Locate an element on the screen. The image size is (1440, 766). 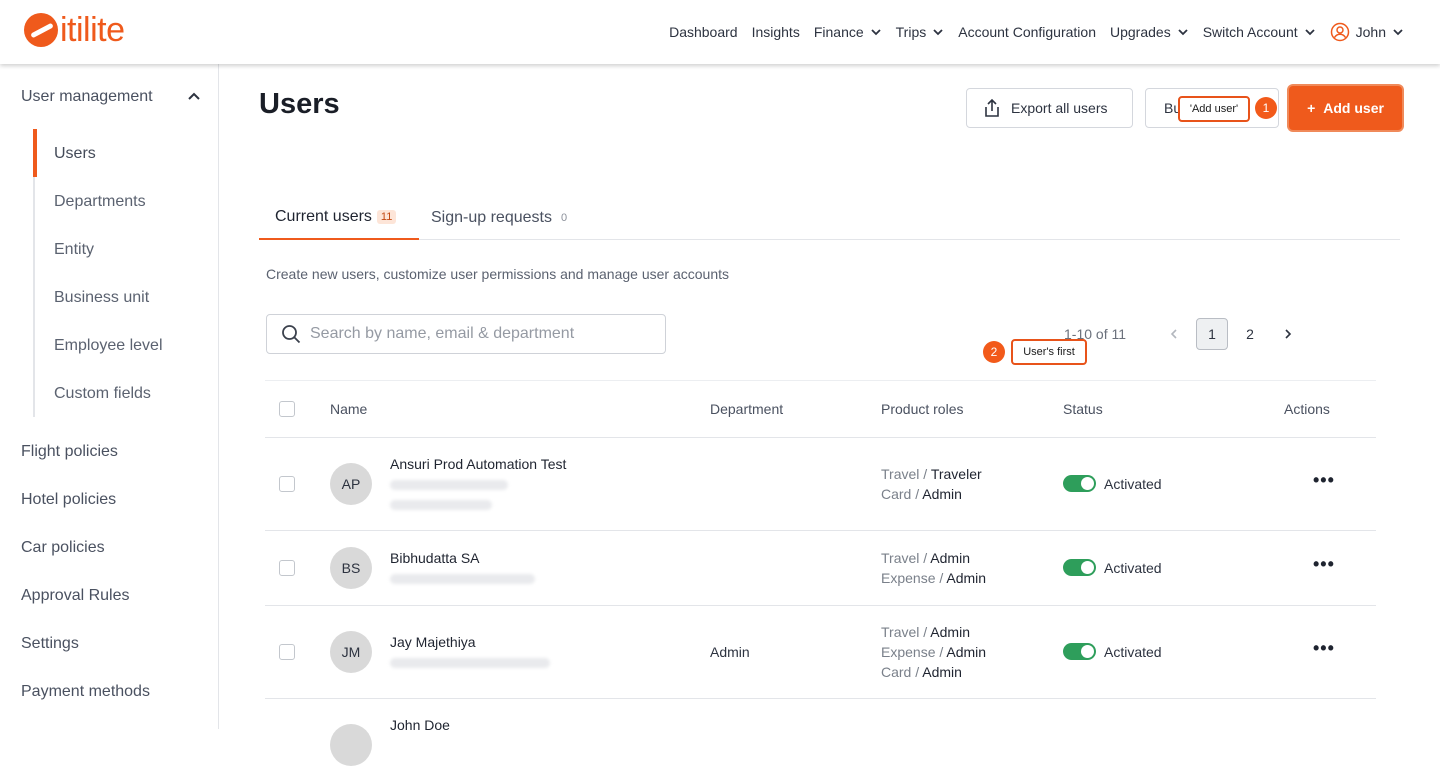
export-all-users-button: Export all users is located at coordinates (1049, 108).